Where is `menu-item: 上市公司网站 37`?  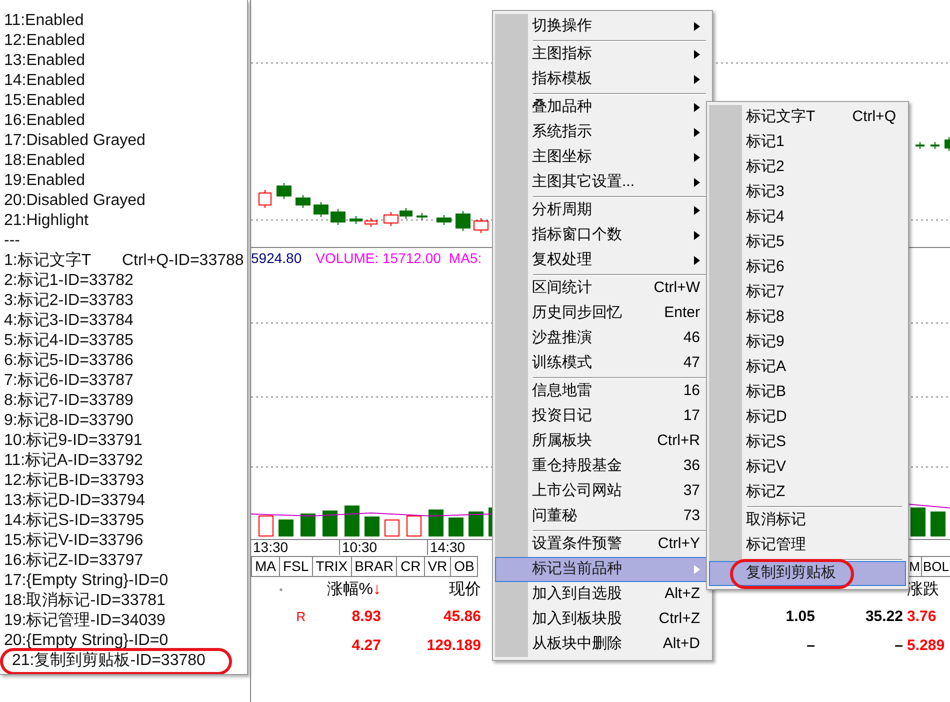
menu-item: 上市公司网站 37 is located at coordinates (602, 491).